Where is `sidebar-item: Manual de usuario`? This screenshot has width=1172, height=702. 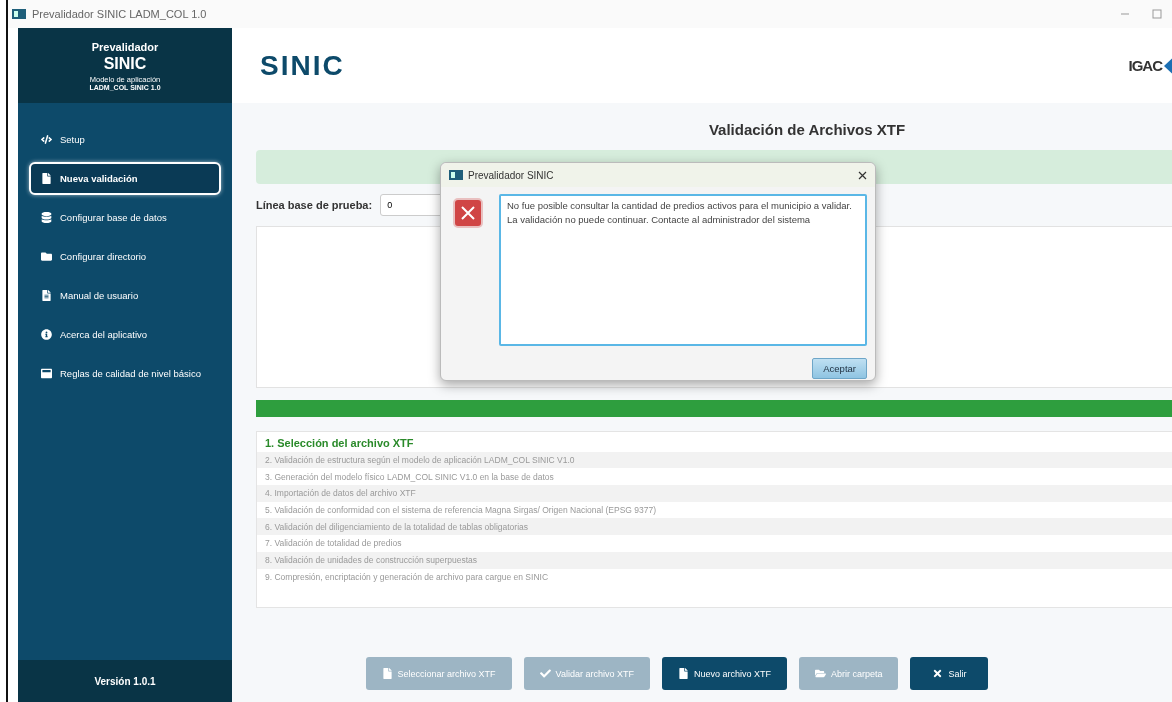 sidebar-item: Manual de usuario is located at coordinates (125, 295).